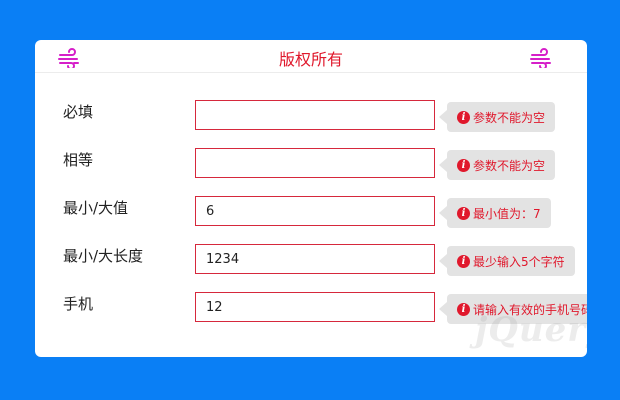 The width and height of the screenshot is (620, 400). I want to click on error-message: 最小值为：7, so click(507, 213).